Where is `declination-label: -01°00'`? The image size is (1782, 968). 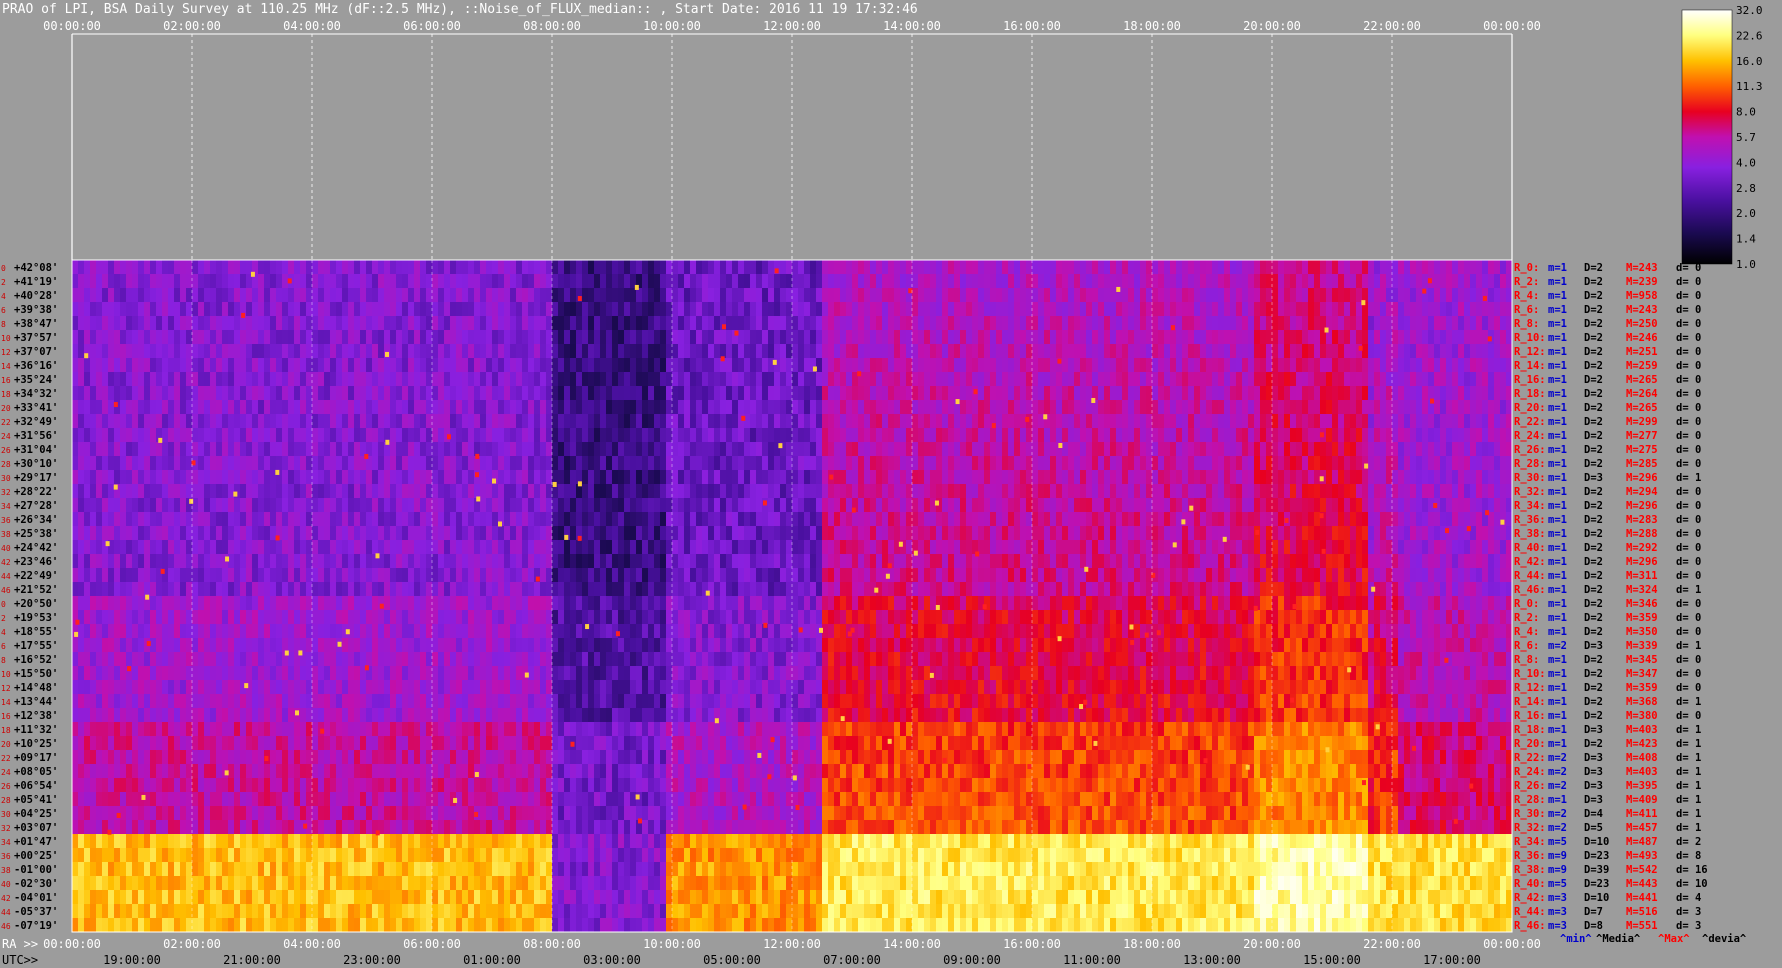
declination-label: -01°00' is located at coordinates (36, 870).